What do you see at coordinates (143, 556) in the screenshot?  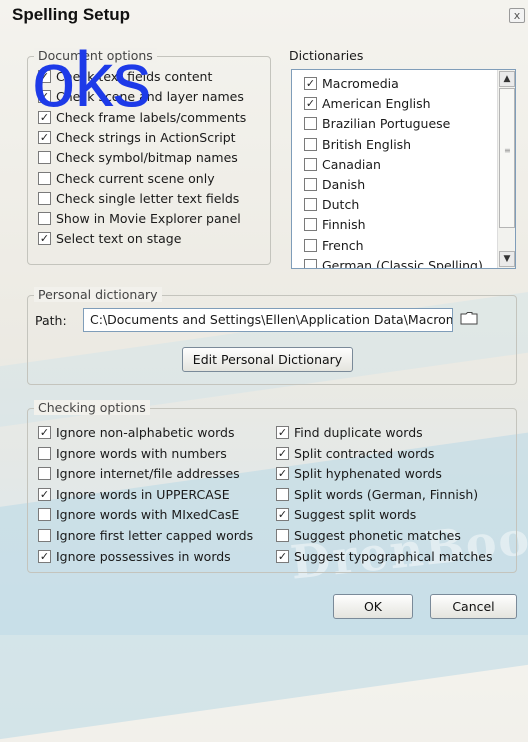 I see `checking-option-label: Ignore possessives in words` at bounding box center [143, 556].